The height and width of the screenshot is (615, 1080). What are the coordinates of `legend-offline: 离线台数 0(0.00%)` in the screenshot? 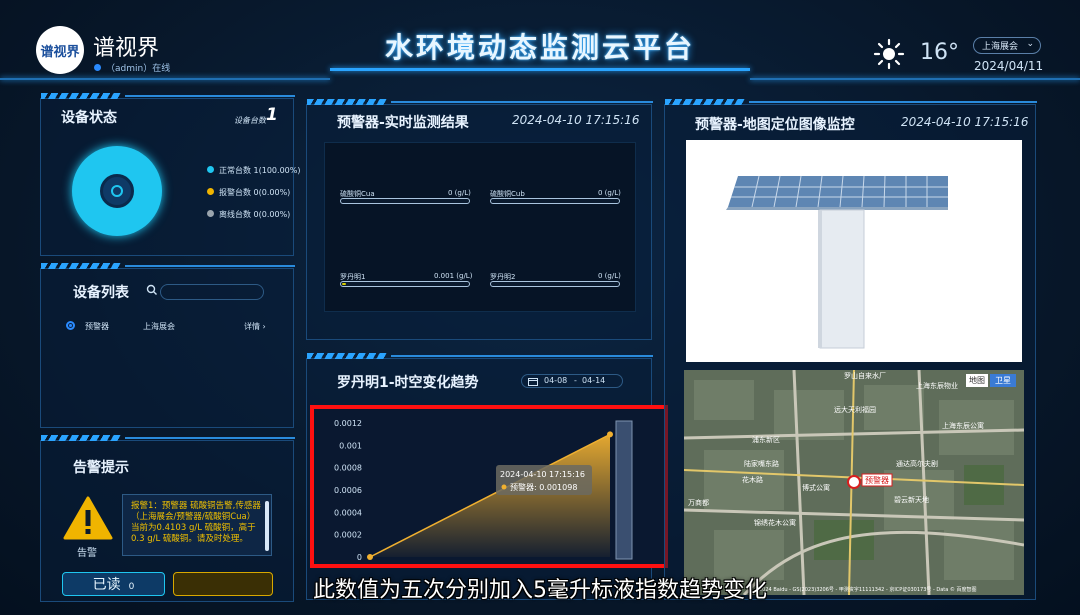 It's located at (255, 214).